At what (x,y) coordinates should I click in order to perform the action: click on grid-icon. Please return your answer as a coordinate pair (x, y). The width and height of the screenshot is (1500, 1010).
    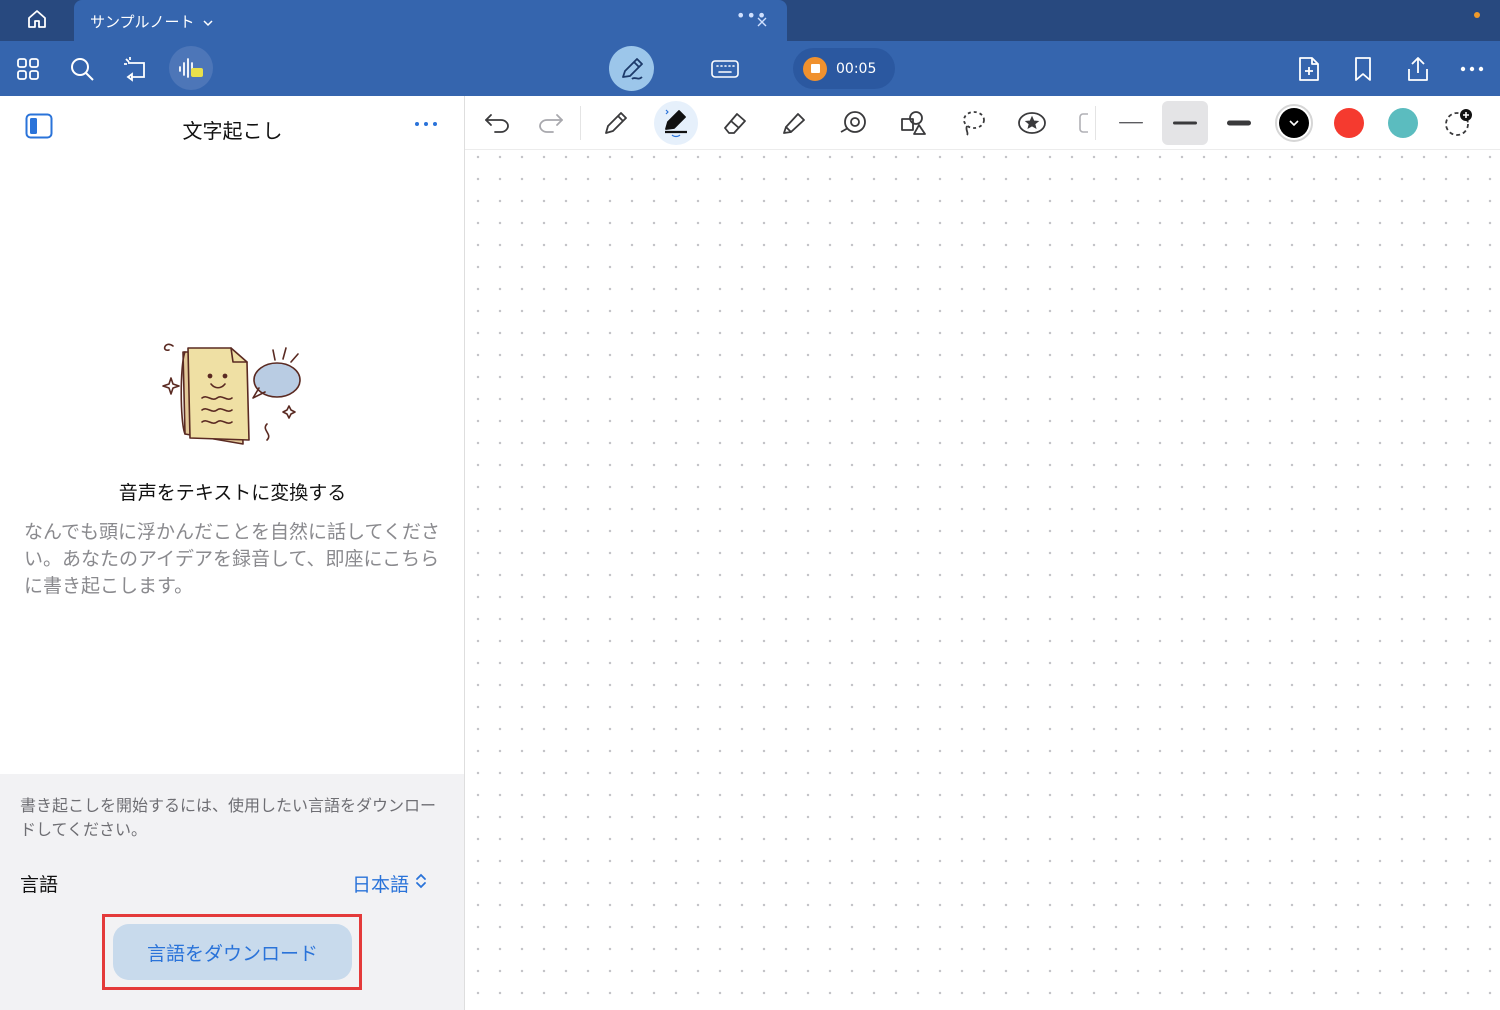
    Looking at the image, I should click on (28, 68).